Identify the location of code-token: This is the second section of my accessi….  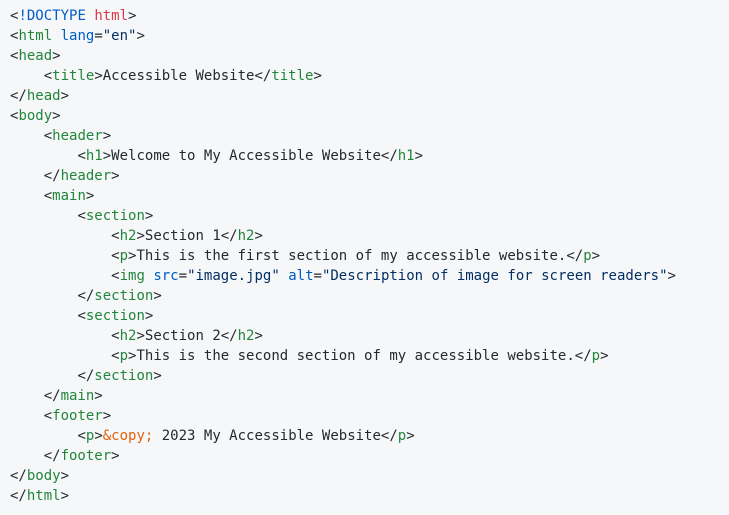
(355, 356).